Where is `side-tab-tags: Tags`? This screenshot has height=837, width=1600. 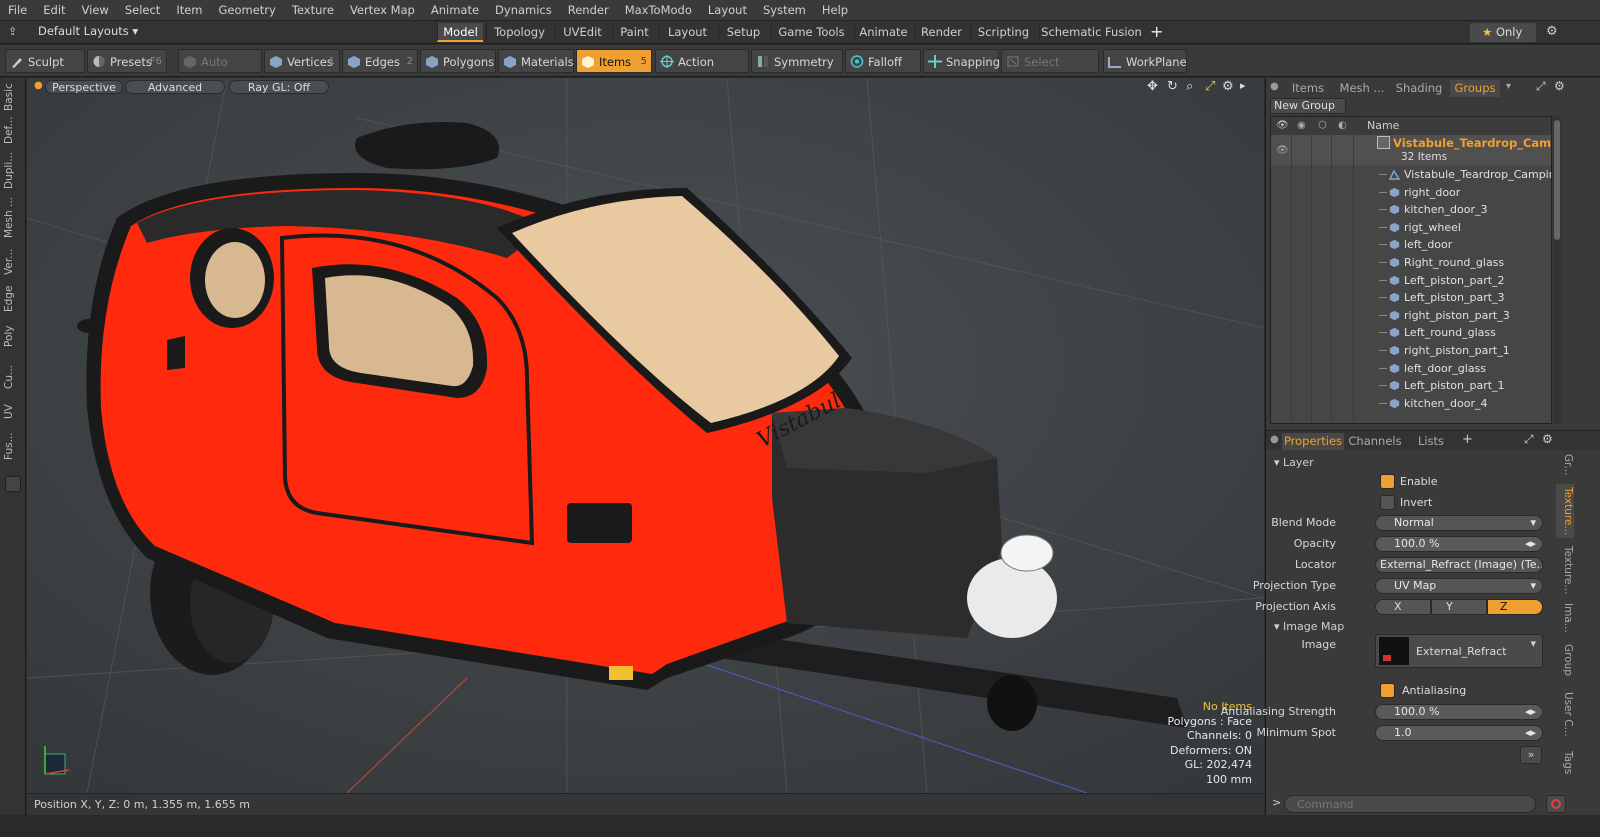
side-tab-tags: Tags is located at coordinates (1565, 763).